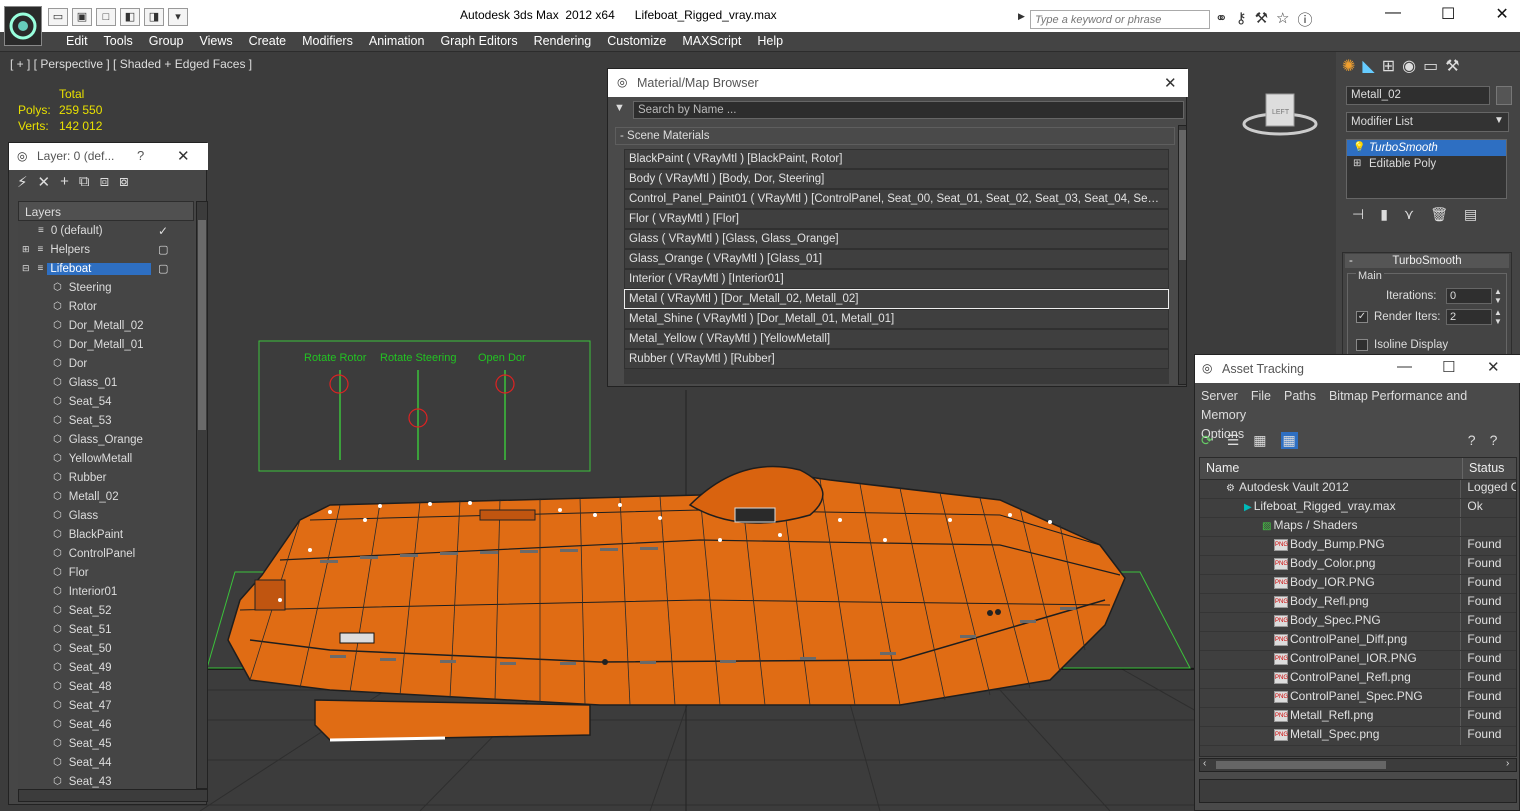 This screenshot has width=1520, height=811. I want to click on open-file-icon: ▭, so click(58, 17).